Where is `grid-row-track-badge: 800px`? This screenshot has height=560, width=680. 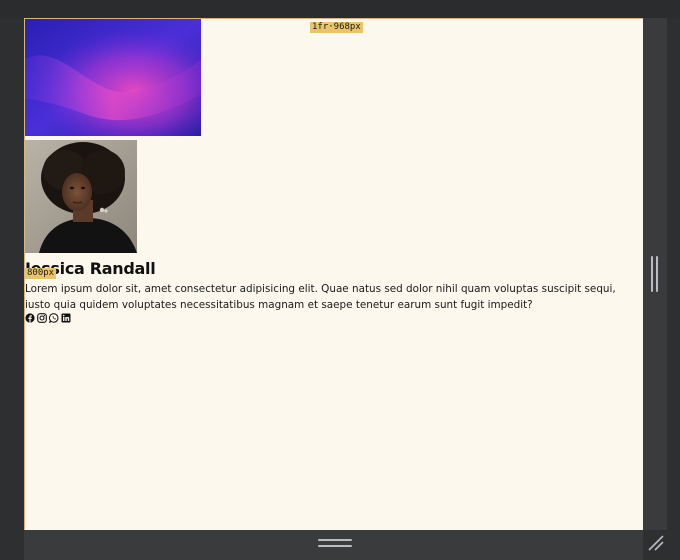 grid-row-track-badge: 800px is located at coordinates (41, 273).